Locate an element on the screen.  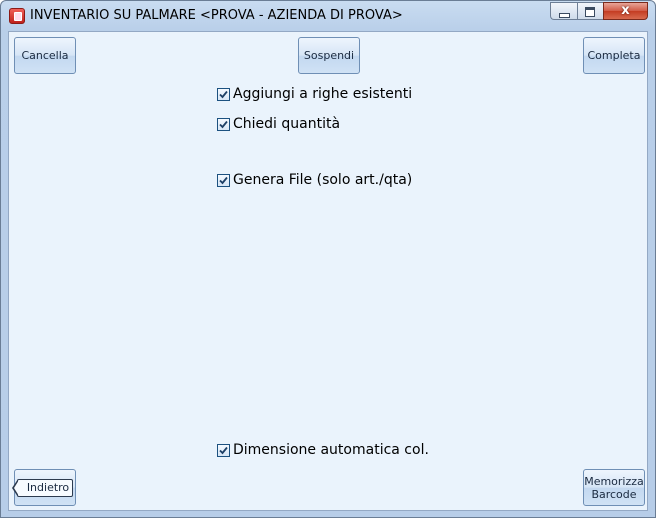
window-controls: x is located at coordinates (599, 12).